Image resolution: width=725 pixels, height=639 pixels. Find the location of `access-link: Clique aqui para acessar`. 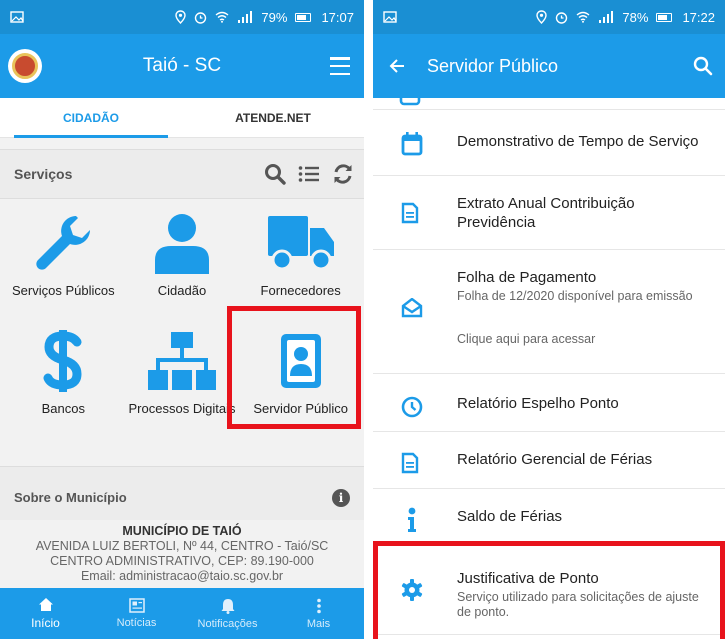

access-link: Clique aqui para acessar is located at coordinates (575, 339).